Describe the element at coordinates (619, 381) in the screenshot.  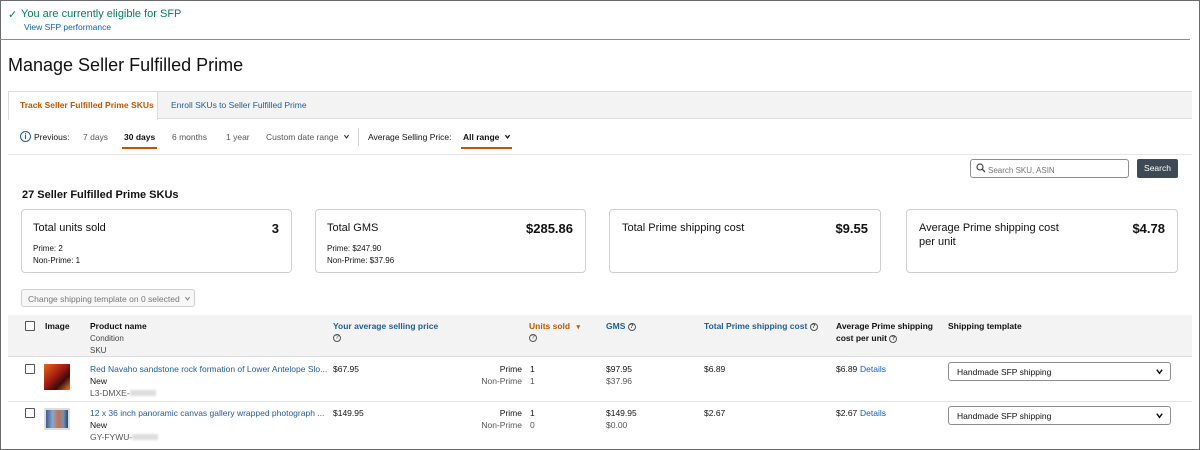
I see `gms-nonprime: $37.96` at that location.